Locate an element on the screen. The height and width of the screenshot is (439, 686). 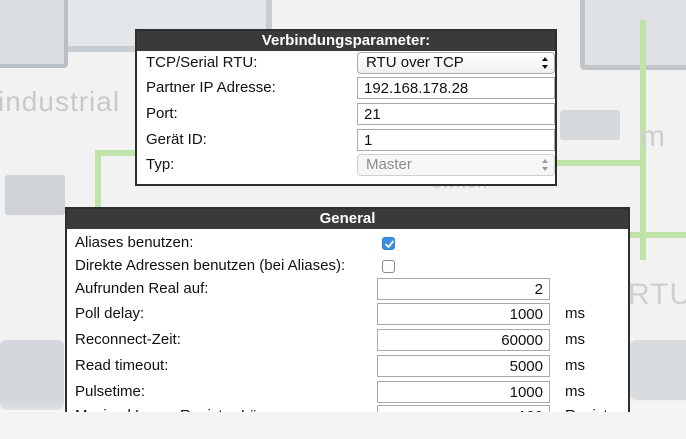
direct-addresses-checkbox is located at coordinates (388, 266).